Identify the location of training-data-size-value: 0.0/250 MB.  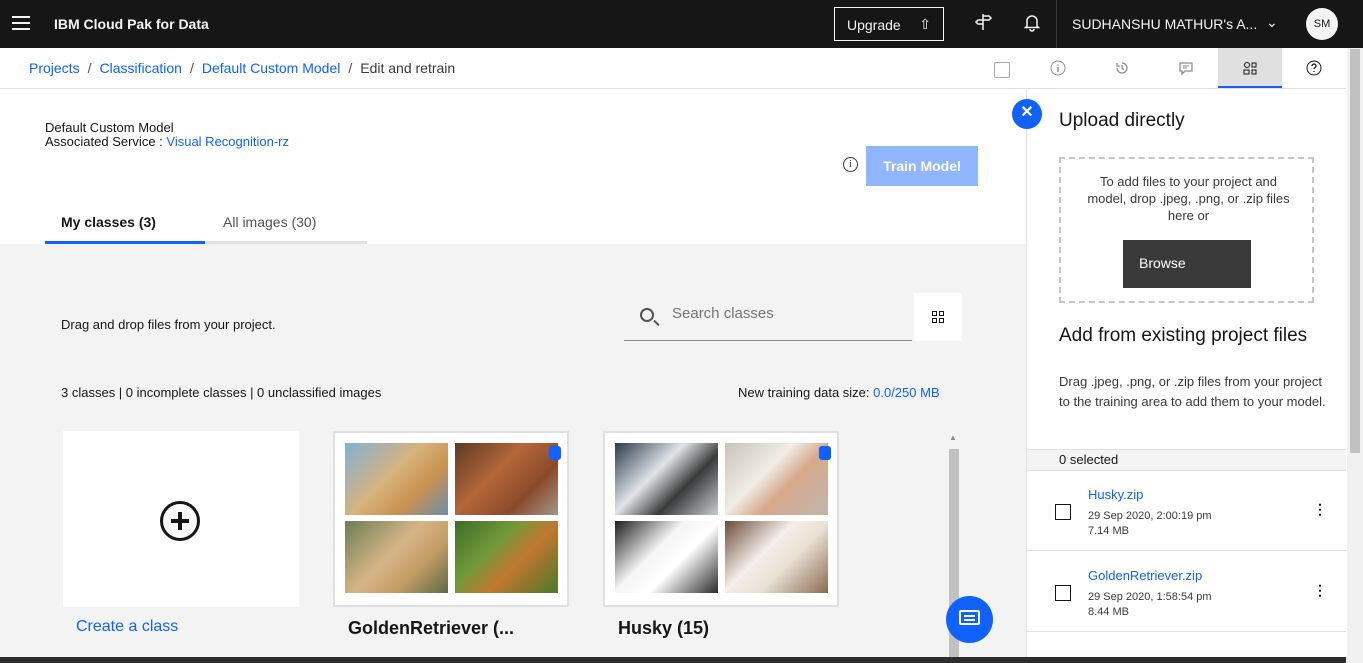
(906, 392).